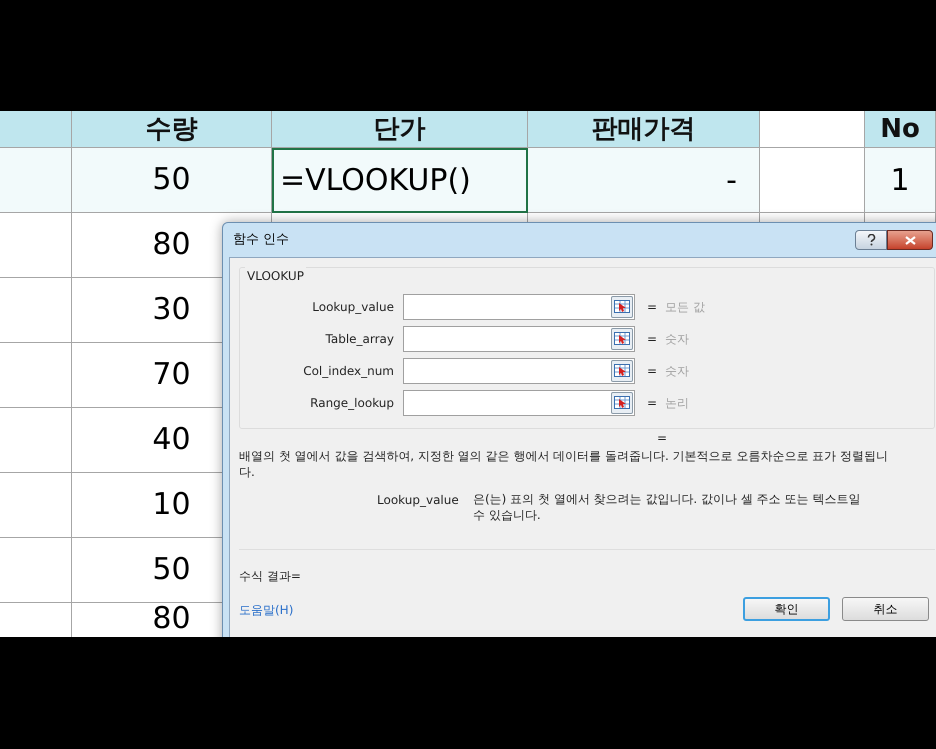 The width and height of the screenshot is (936, 749). What do you see at coordinates (685, 307) in the screenshot?
I see `argument-hint: 모든 값` at bounding box center [685, 307].